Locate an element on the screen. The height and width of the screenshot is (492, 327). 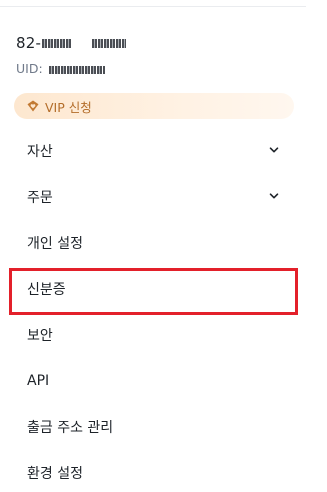
redacted-name is located at coordinates (57, 43).